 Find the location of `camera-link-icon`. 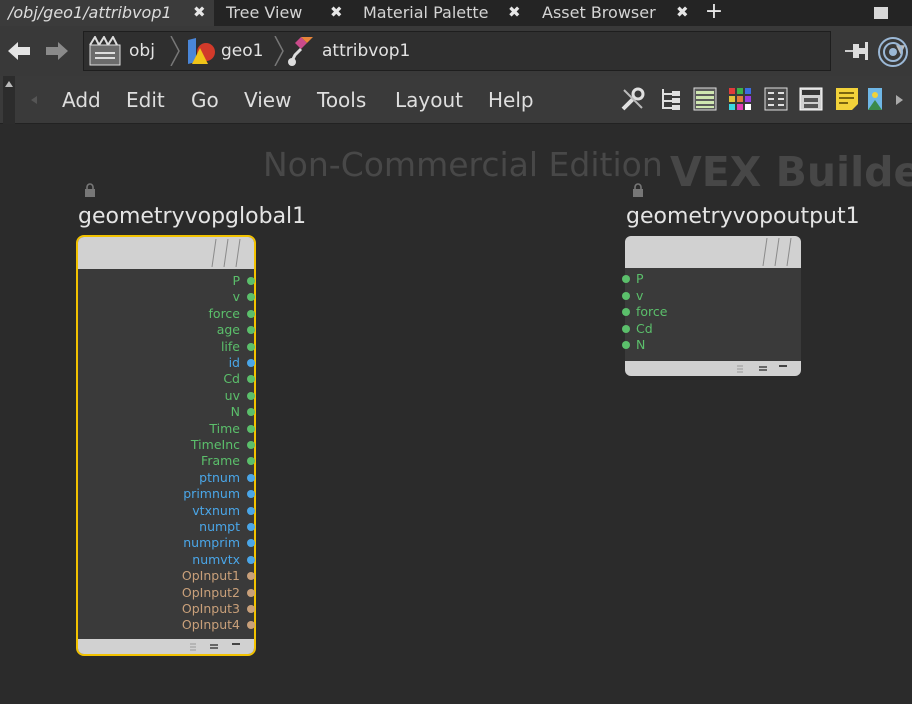

camera-link-icon is located at coordinates (893, 52).